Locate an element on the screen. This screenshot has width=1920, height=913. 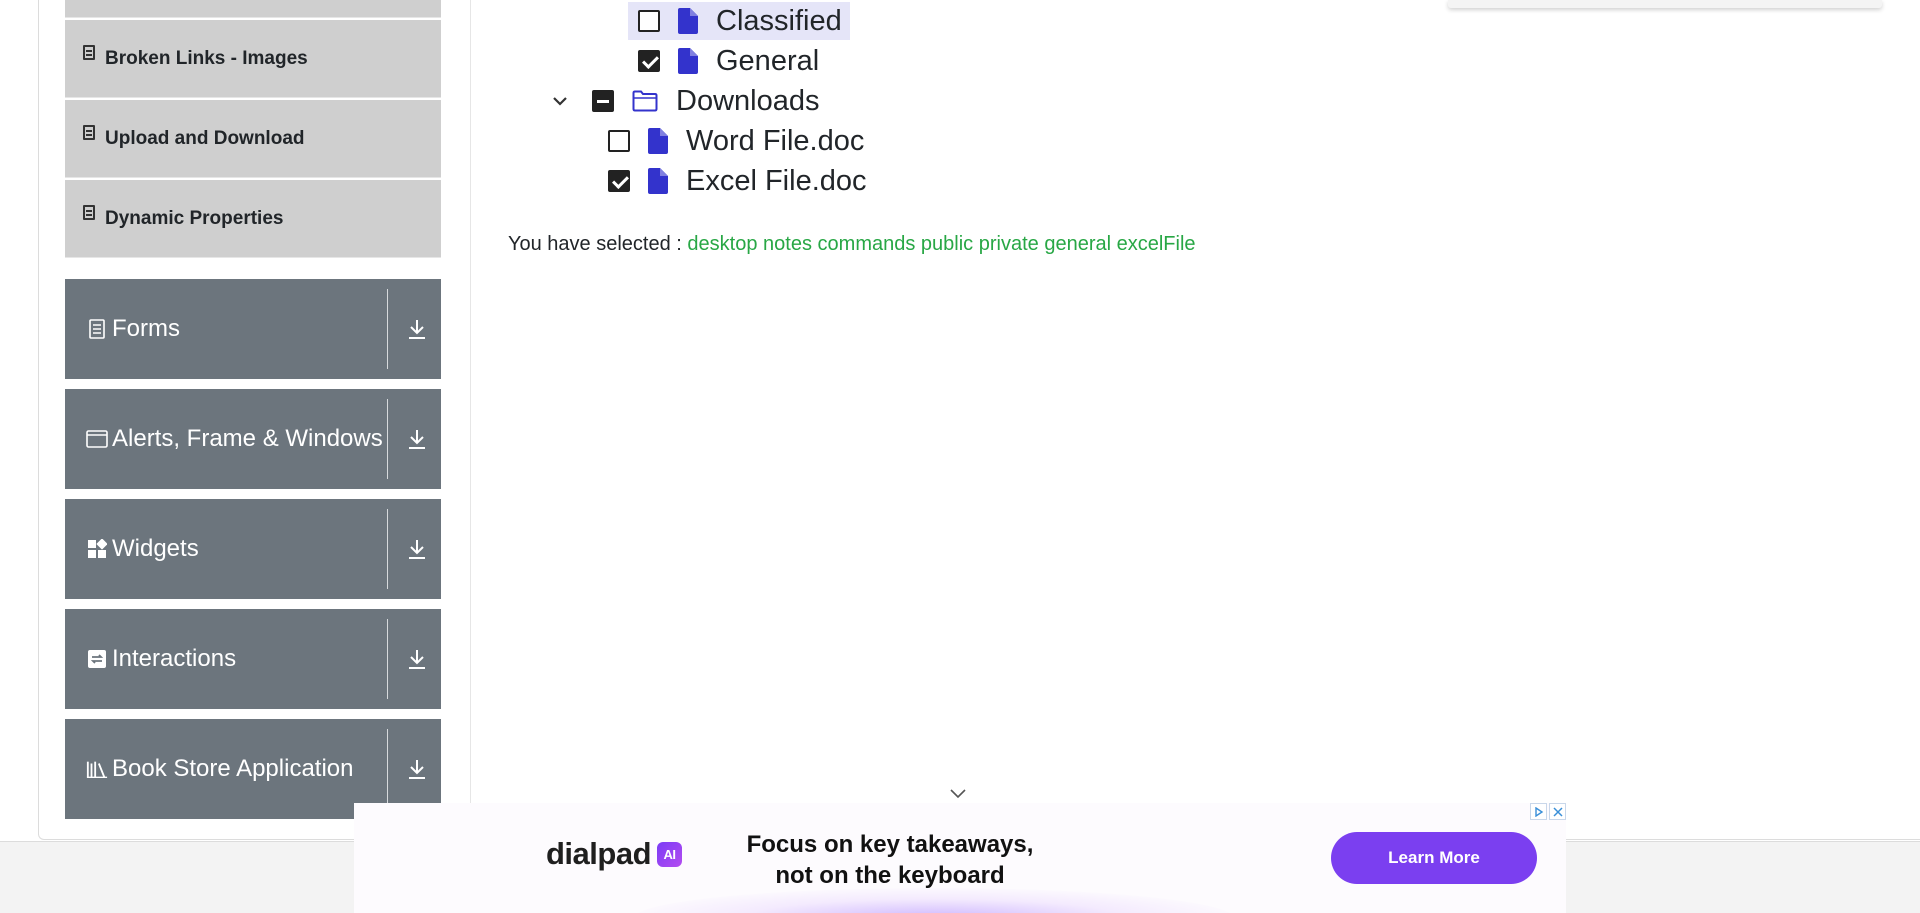
tree-node-general: General is located at coordinates (728, 61).